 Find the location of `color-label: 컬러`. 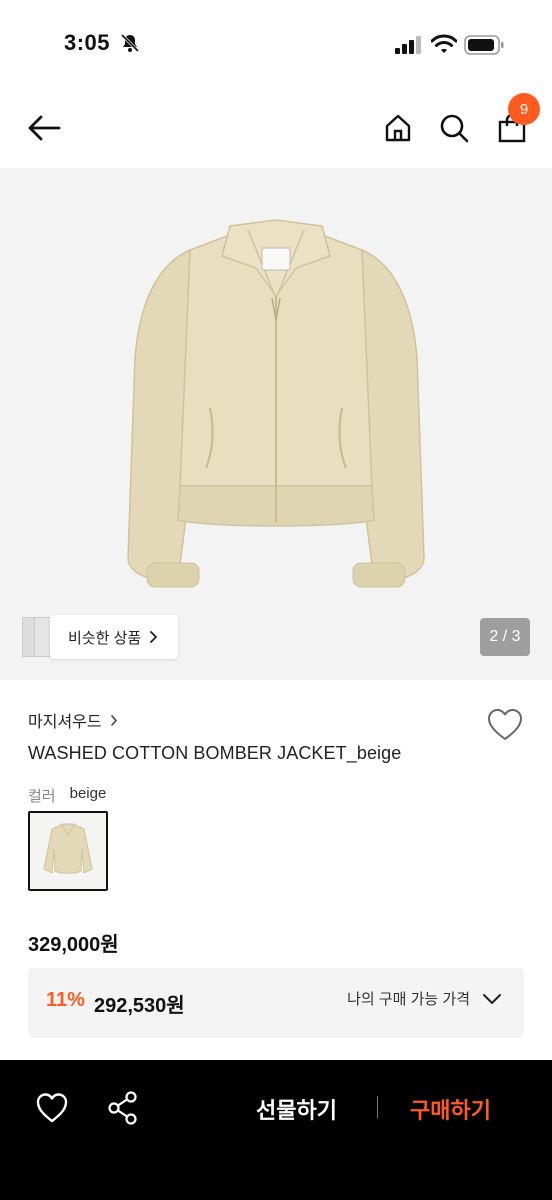

color-label: 컬러 is located at coordinates (42, 796).